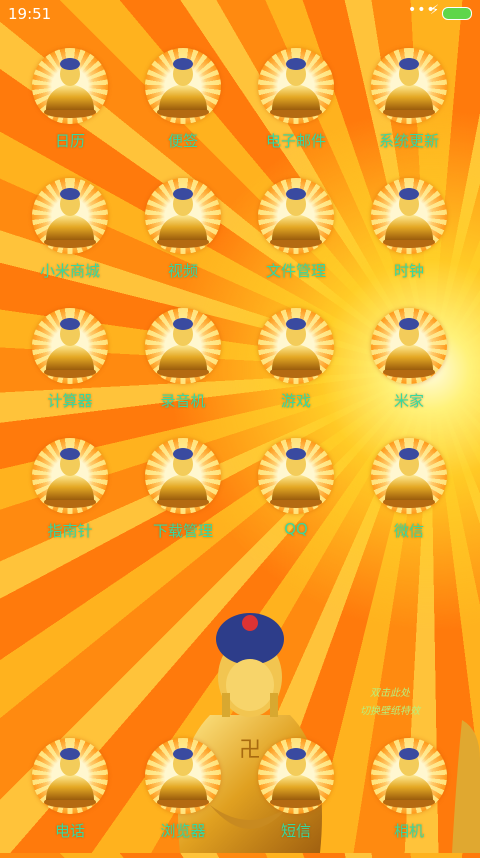  I want to click on dock-camera: 相机, so click(409, 798).